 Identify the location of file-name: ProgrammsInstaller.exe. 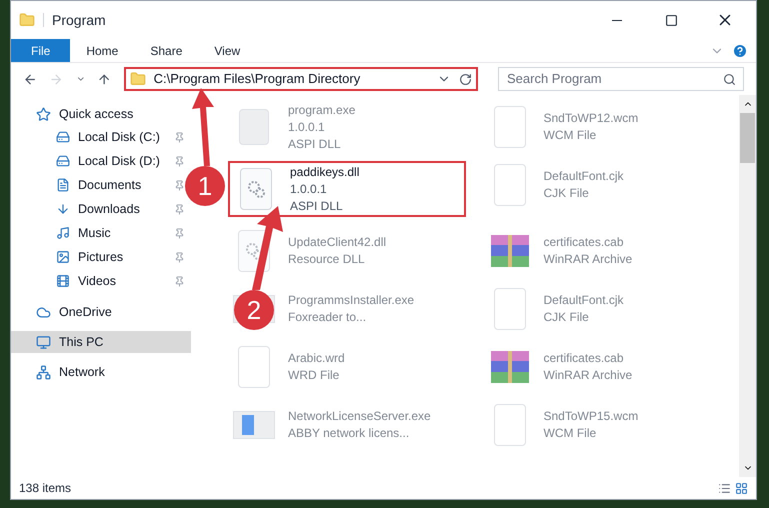
(351, 300).